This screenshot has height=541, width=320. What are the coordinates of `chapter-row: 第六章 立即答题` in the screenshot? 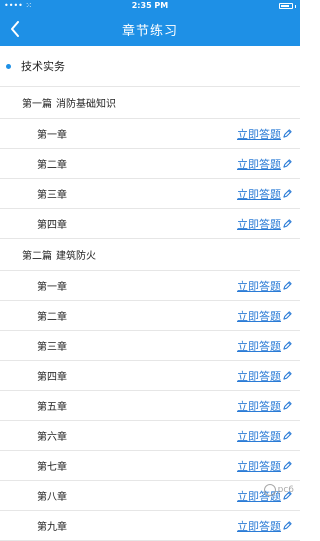 It's located at (150, 436).